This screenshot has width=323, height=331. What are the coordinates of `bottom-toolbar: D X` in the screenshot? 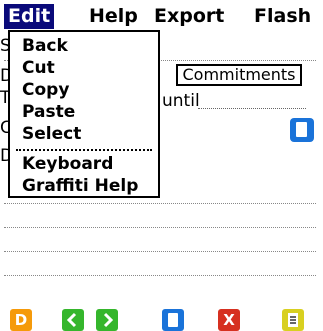 It's located at (161, 314).